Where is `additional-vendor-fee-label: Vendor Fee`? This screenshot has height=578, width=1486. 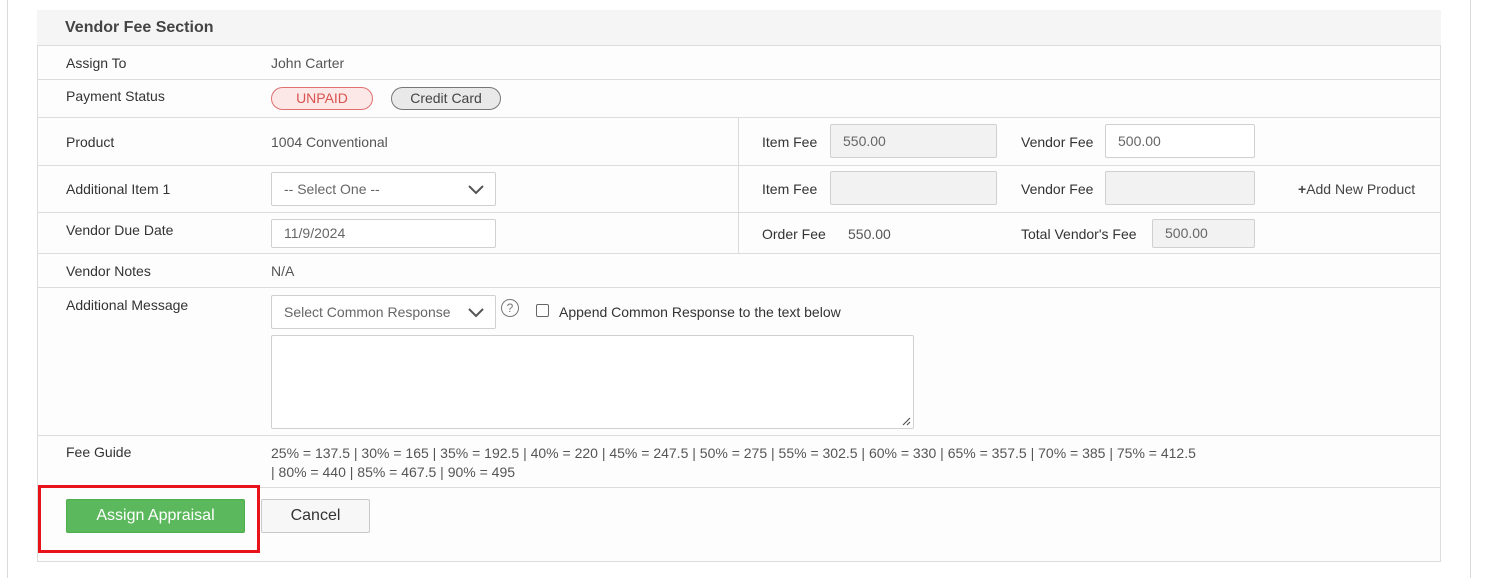 additional-vendor-fee-label: Vendor Fee is located at coordinates (1057, 189).